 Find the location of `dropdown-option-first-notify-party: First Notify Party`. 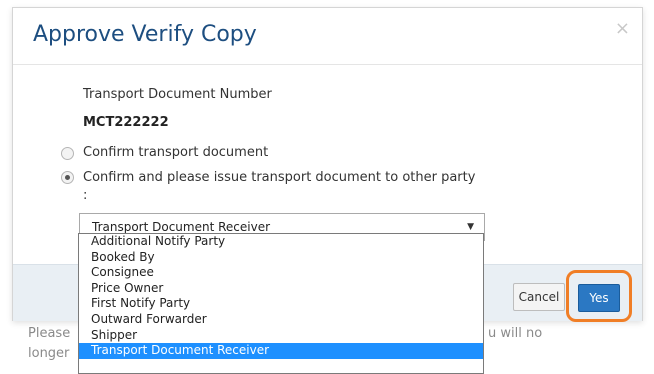

dropdown-option-first-notify-party: First Notify Party is located at coordinates (281, 304).